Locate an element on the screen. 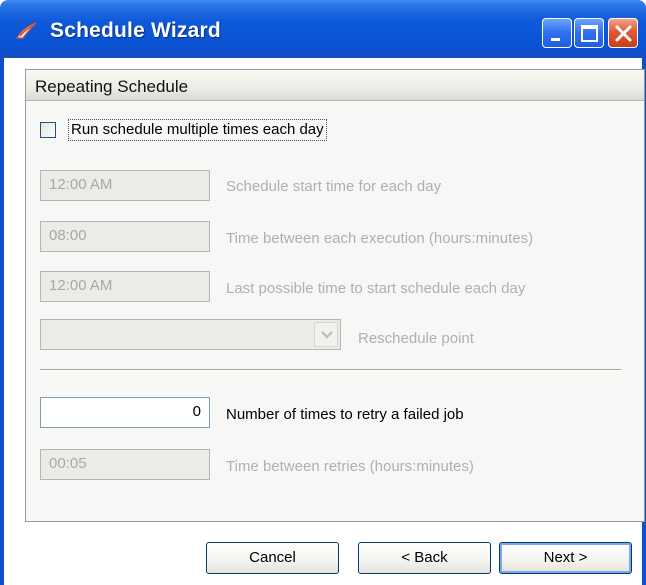 This screenshot has width=646, height=585. back-button: < Back is located at coordinates (424, 558).